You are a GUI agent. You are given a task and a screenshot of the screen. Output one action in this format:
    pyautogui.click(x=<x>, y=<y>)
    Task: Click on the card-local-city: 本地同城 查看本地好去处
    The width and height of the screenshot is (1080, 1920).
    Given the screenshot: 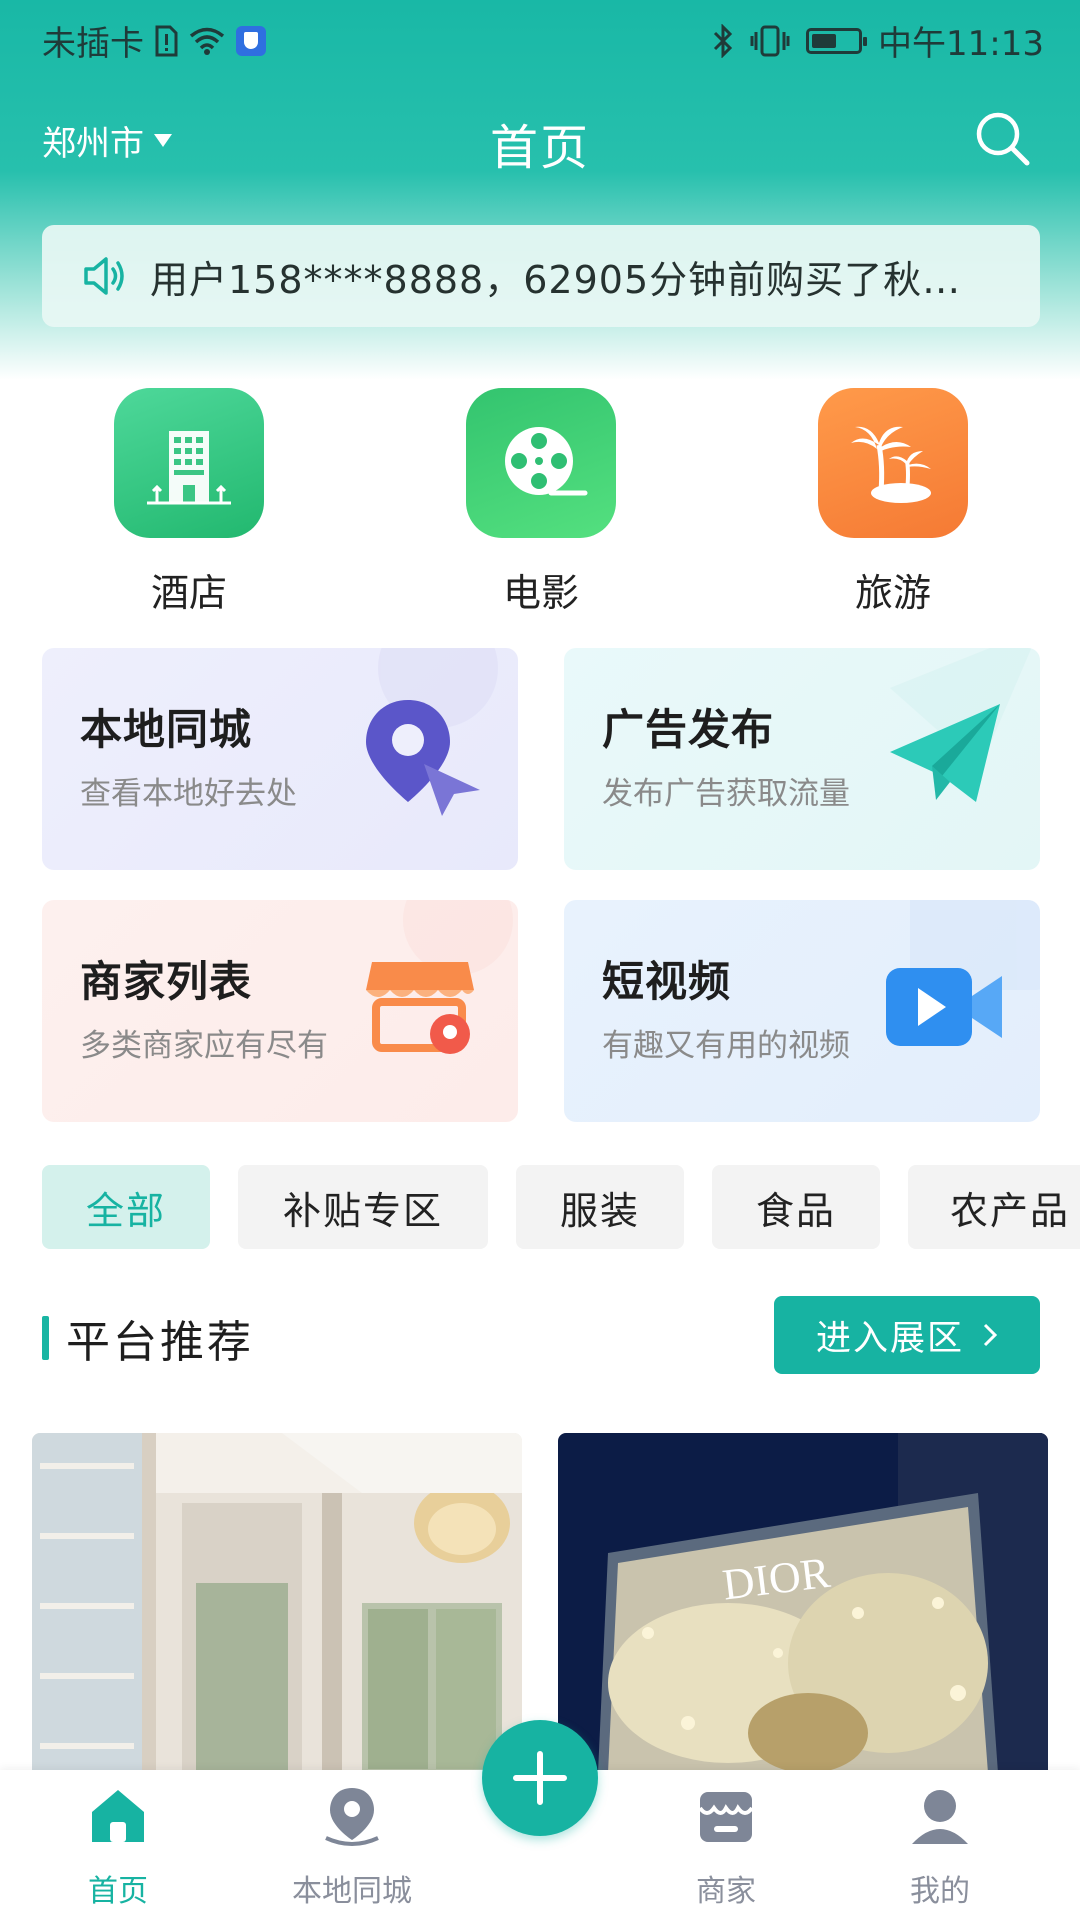 What is the action you would take?
    pyautogui.click(x=280, y=759)
    